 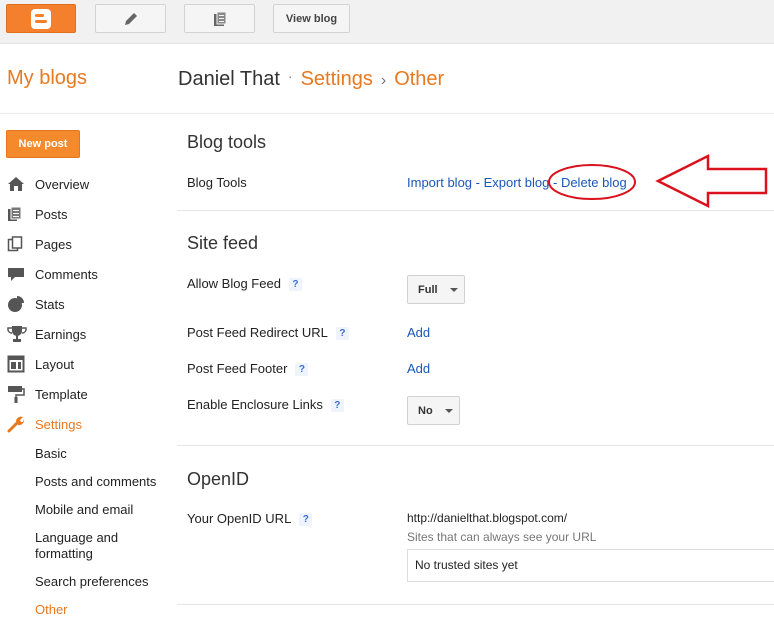 I want to click on posts-list-button, so click(x=219, y=18).